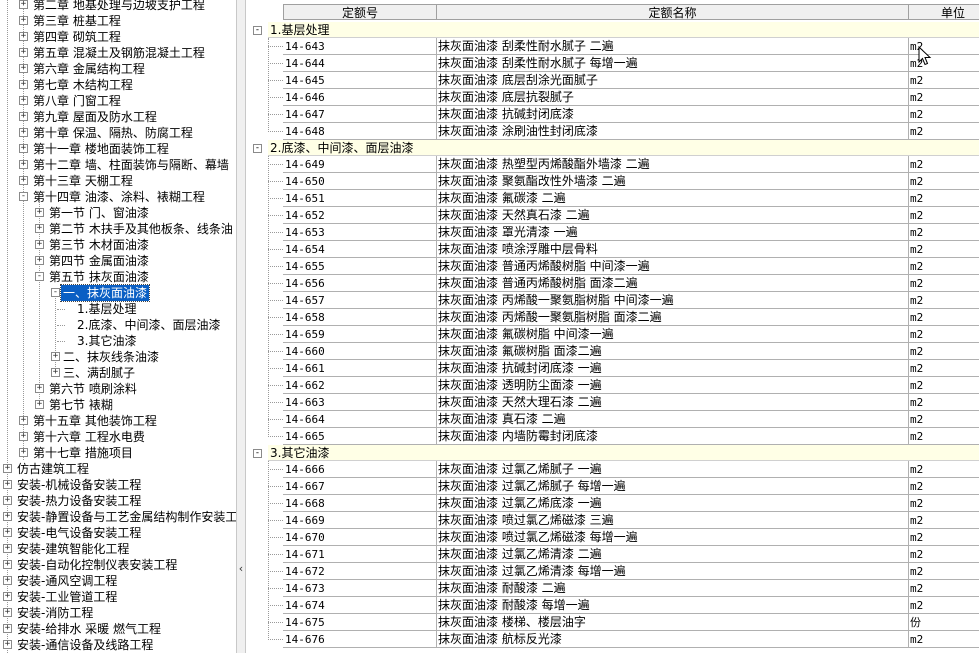 The image size is (979, 653). What do you see at coordinates (672, 12) in the screenshot?
I see `column-header-name: 定额名称` at bounding box center [672, 12].